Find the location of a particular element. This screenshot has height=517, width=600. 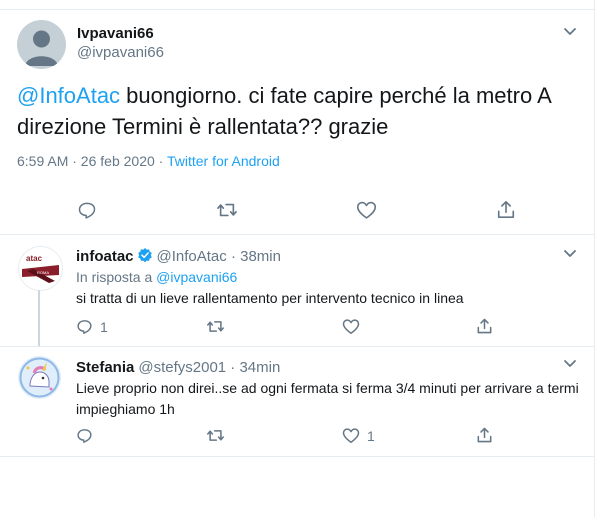

atac-logo: atac ROMA is located at coordinates (40, 268).